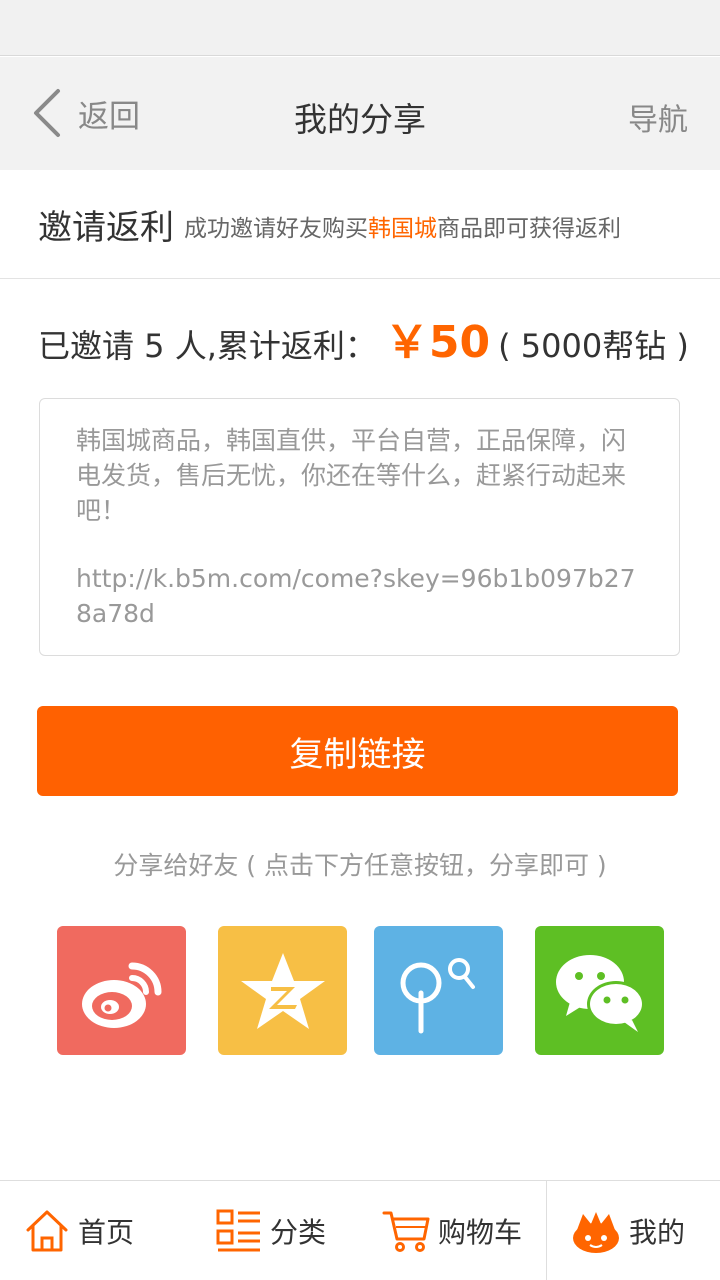  What do you see at coordinates (276, 229) in the screenshot?
I see `invite-desc-prefix: 成功邀请好友购买` at bounding box center [276, 229].